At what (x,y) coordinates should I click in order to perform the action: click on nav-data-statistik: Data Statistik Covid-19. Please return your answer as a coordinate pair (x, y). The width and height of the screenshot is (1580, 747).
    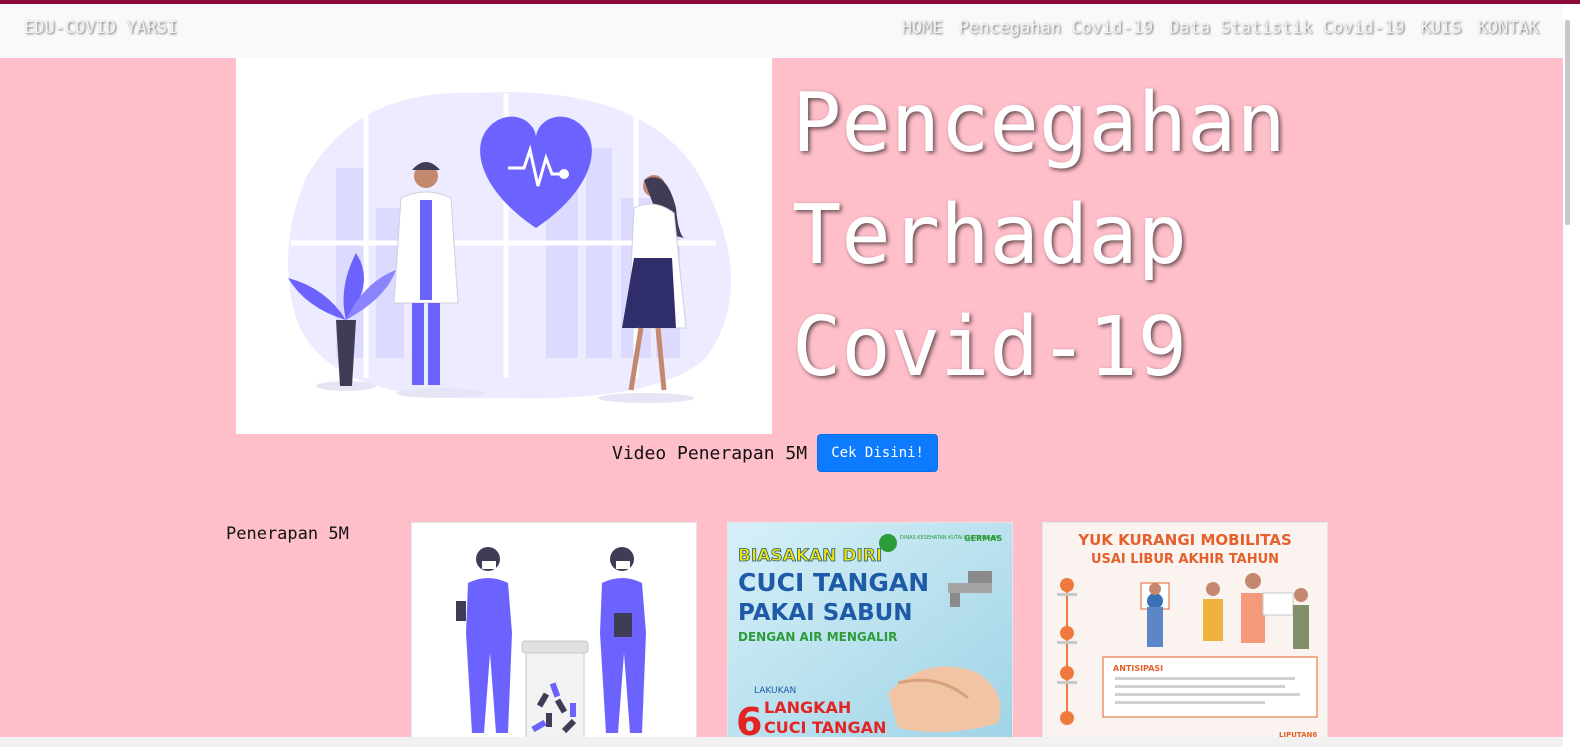
    Looking at the image, I should click on (1286, 28).